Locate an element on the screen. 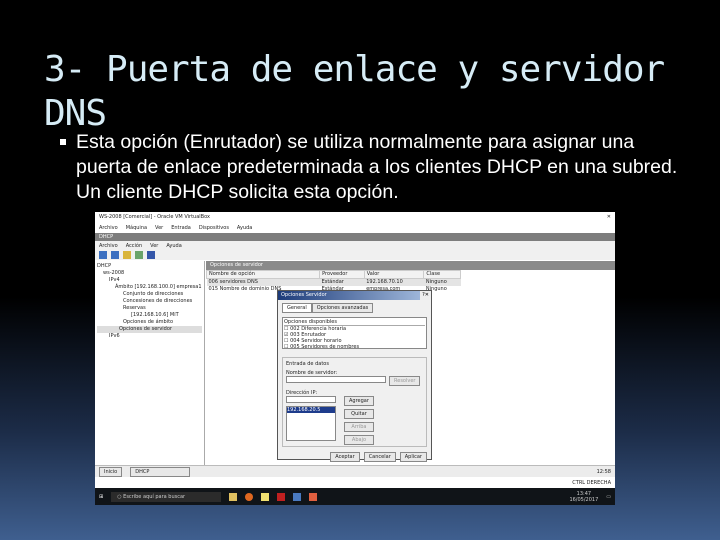 Image resolution: width=720 pixels, height=540 pixels. ip-list-item: 192.168.20.5 is located at coordinates (311, 410).